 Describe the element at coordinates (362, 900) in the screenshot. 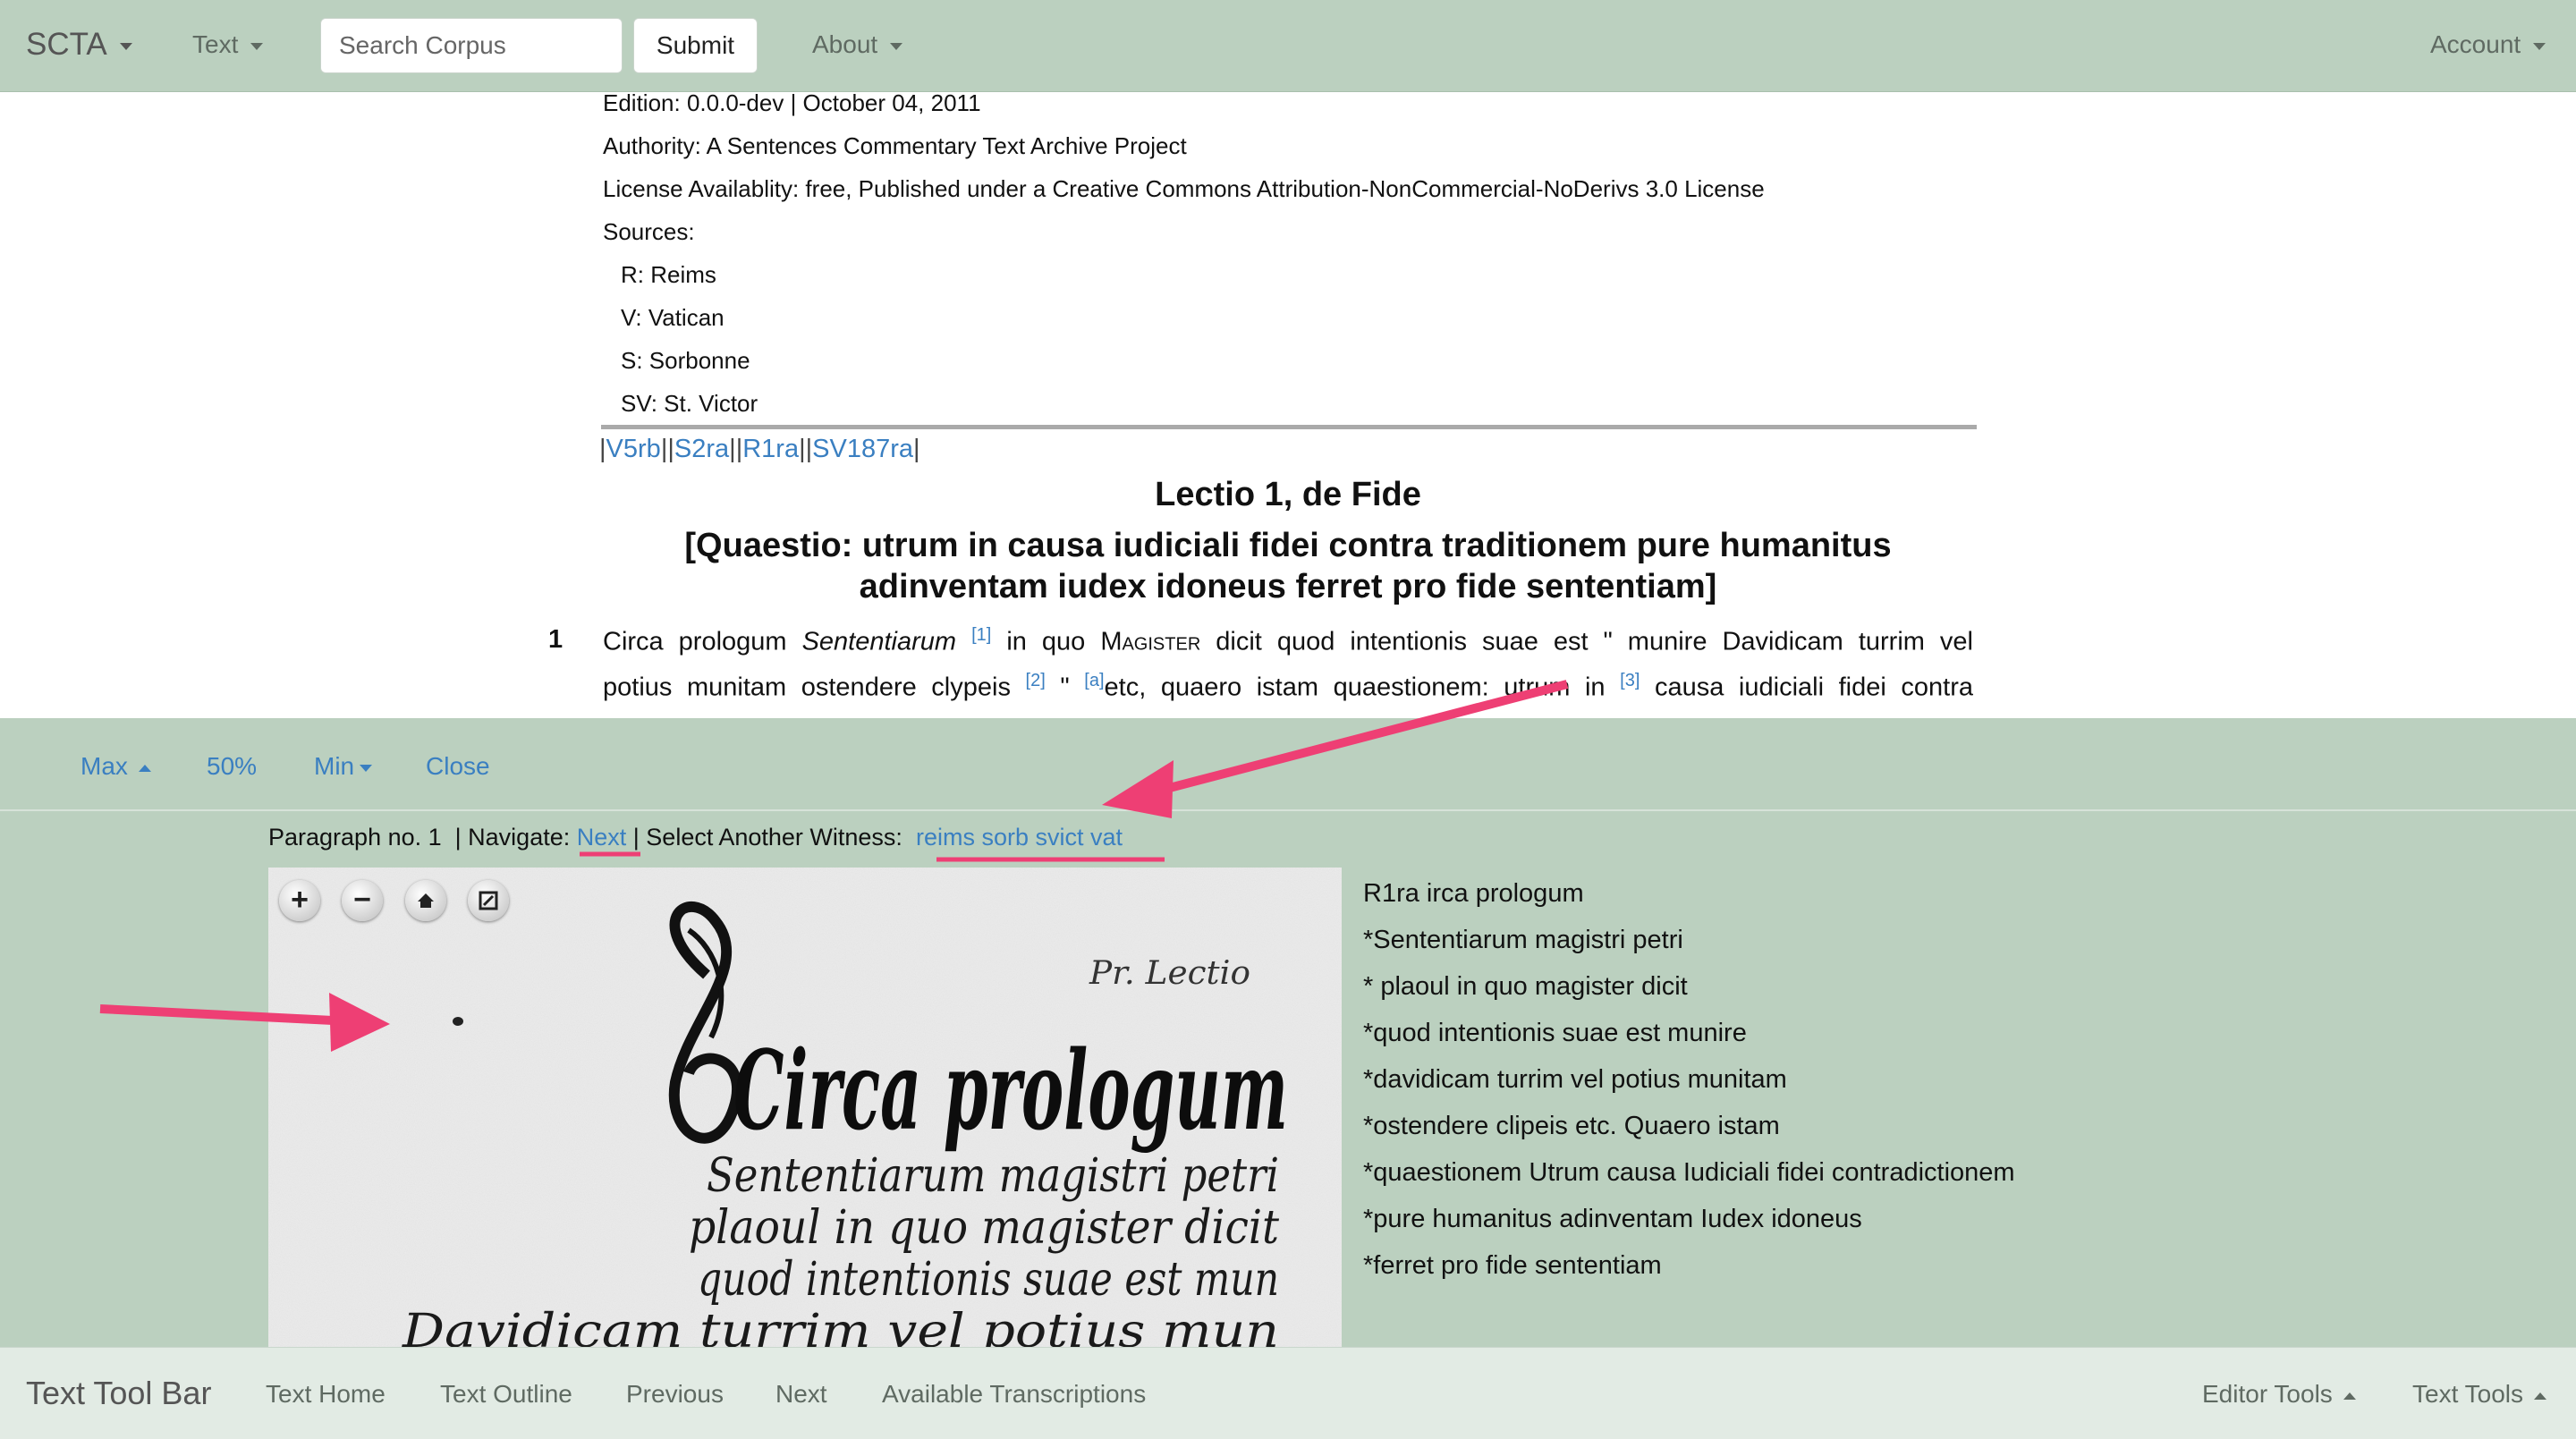

I see `zoom-out-icon: −` at that location.